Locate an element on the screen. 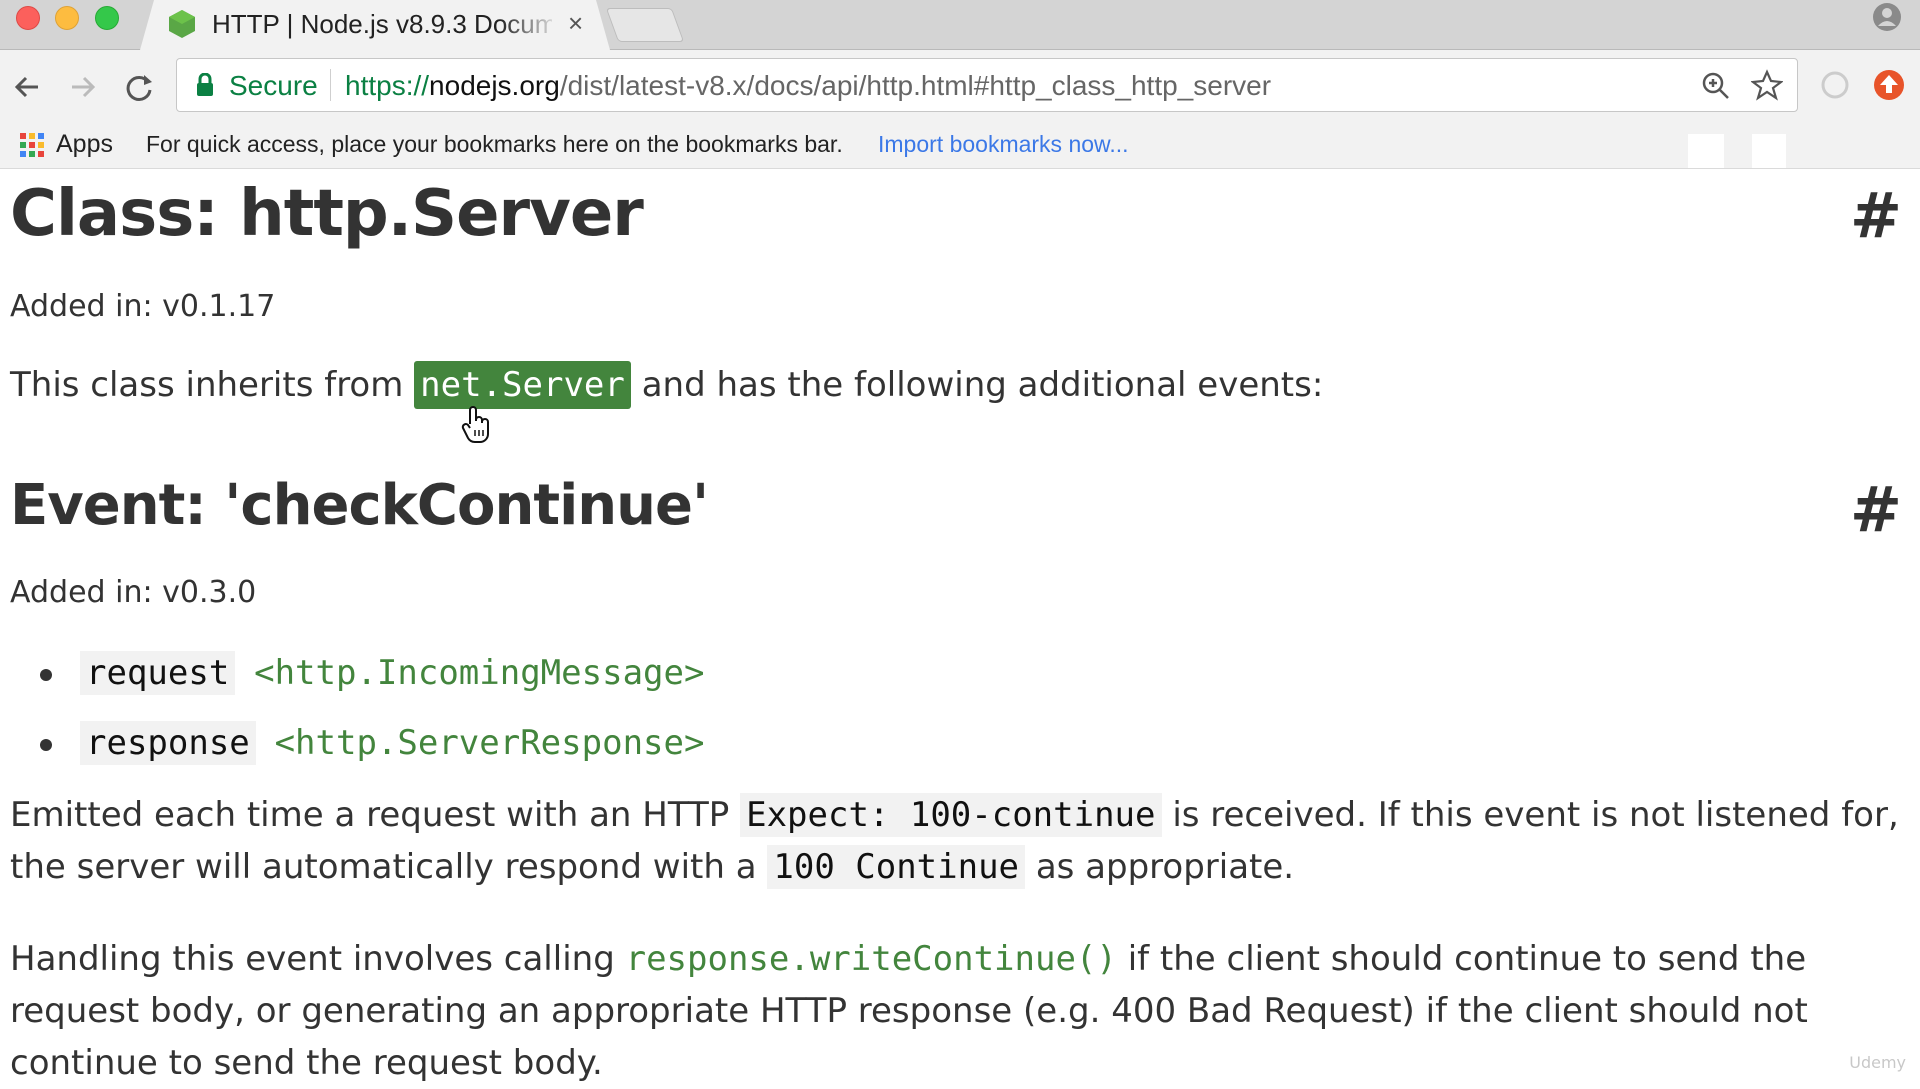 Image resolution: width=1920 pixels, height=1089 pixels. secure-label: Secure is located at coordinates (273, 85).